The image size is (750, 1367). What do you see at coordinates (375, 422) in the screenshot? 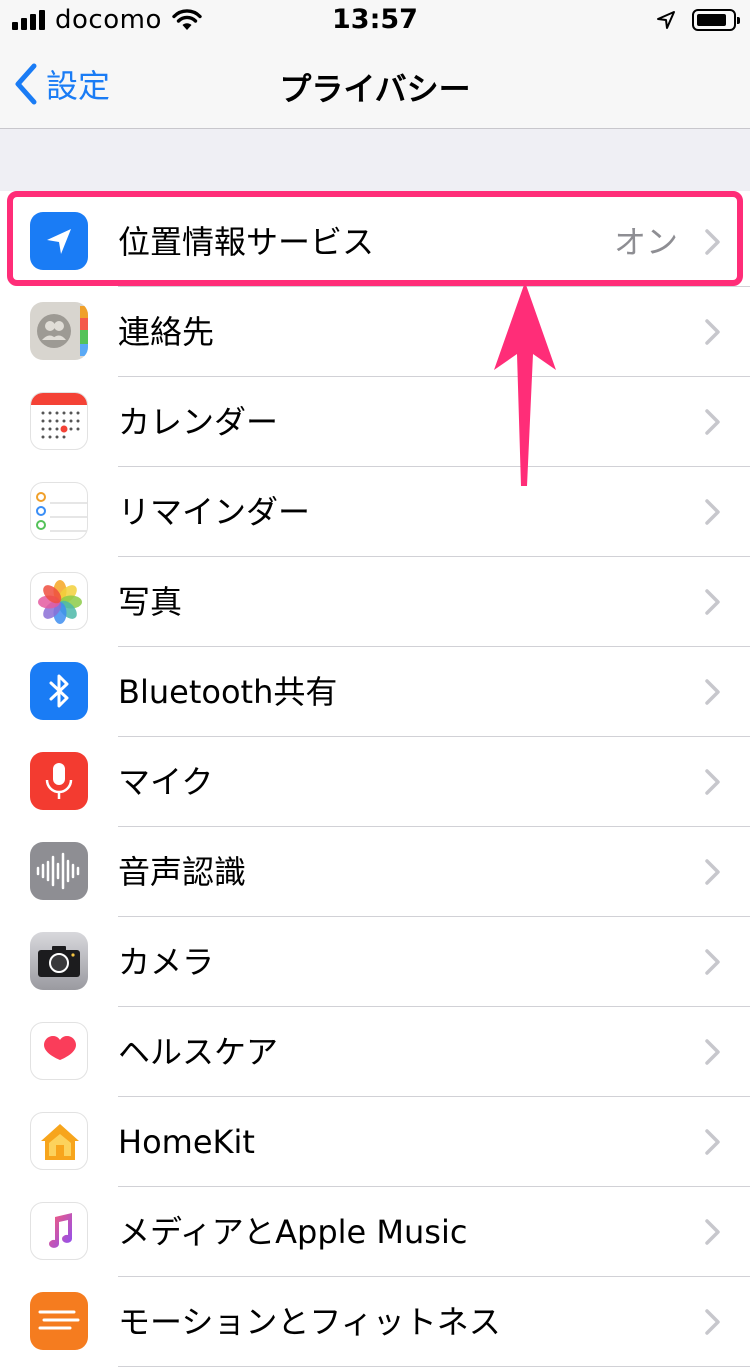
I see `row-calendar: カレンダー` at bounding box center [375, 422].